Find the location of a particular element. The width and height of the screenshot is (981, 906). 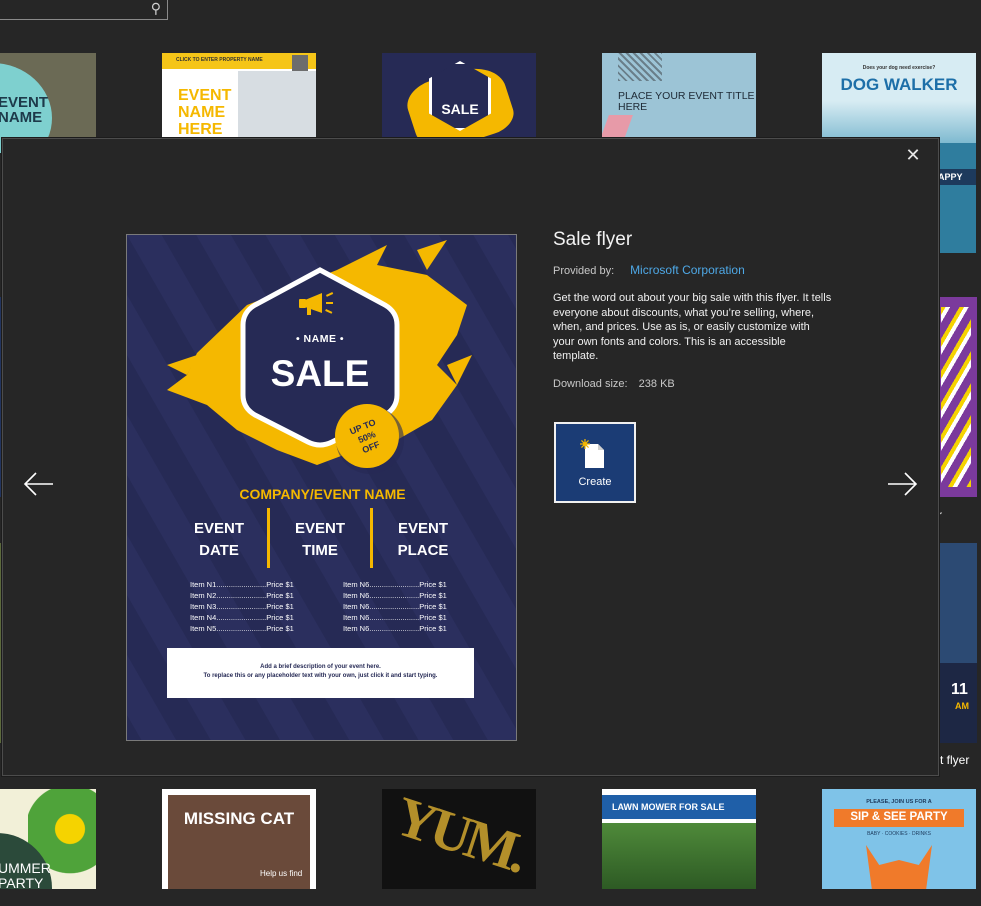

arrow-right-icon is located at coordinates (903, 484).